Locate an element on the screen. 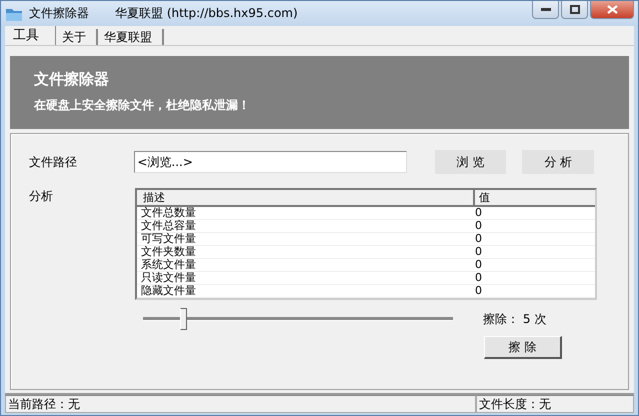 Image resolution: width=639 pixels, height=416 pixels. field-label: 文件路径 is located at coordinates (53, 162).